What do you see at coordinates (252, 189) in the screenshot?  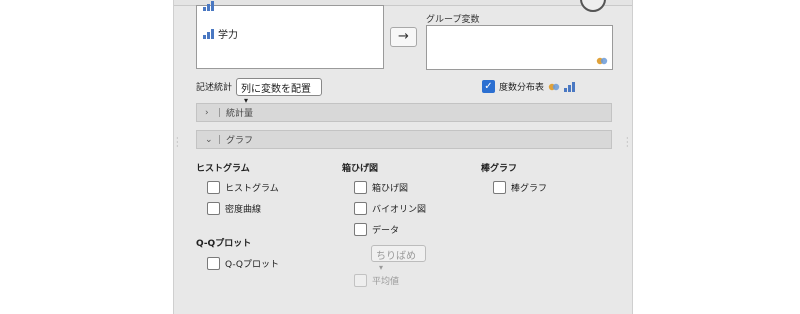 I see `option-label: ヒストグラム` at bounding box center [252, 189].